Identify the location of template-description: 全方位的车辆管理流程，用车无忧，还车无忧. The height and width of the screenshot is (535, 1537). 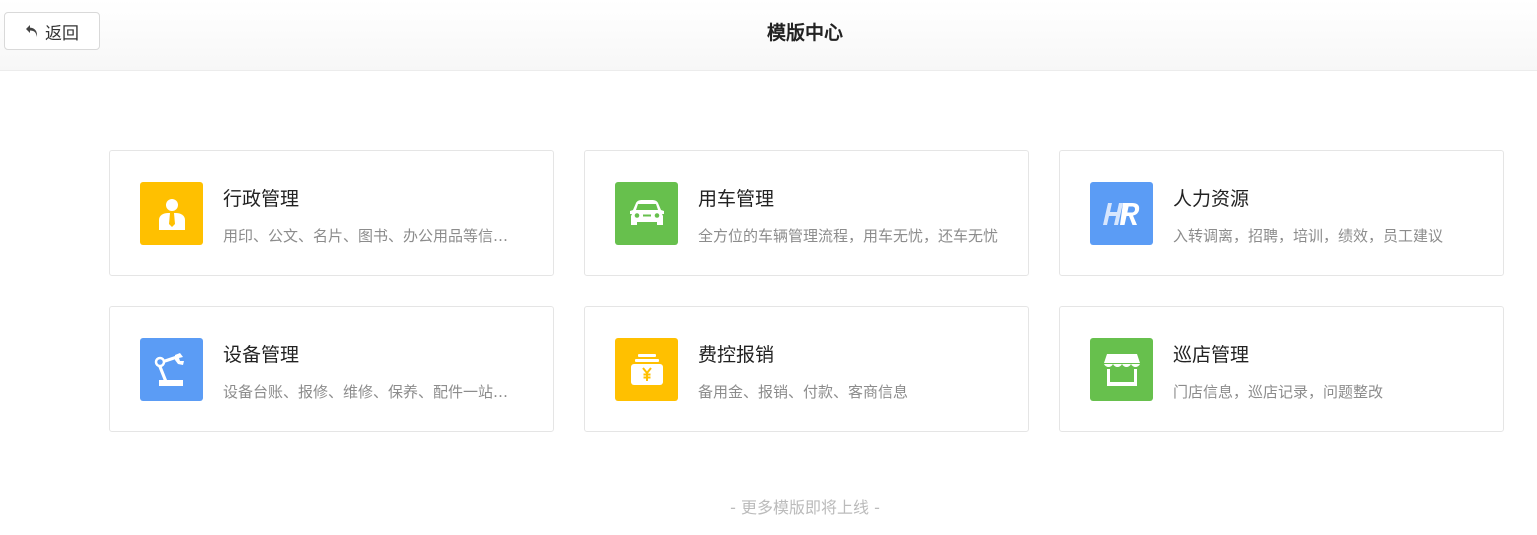
(848, 236).